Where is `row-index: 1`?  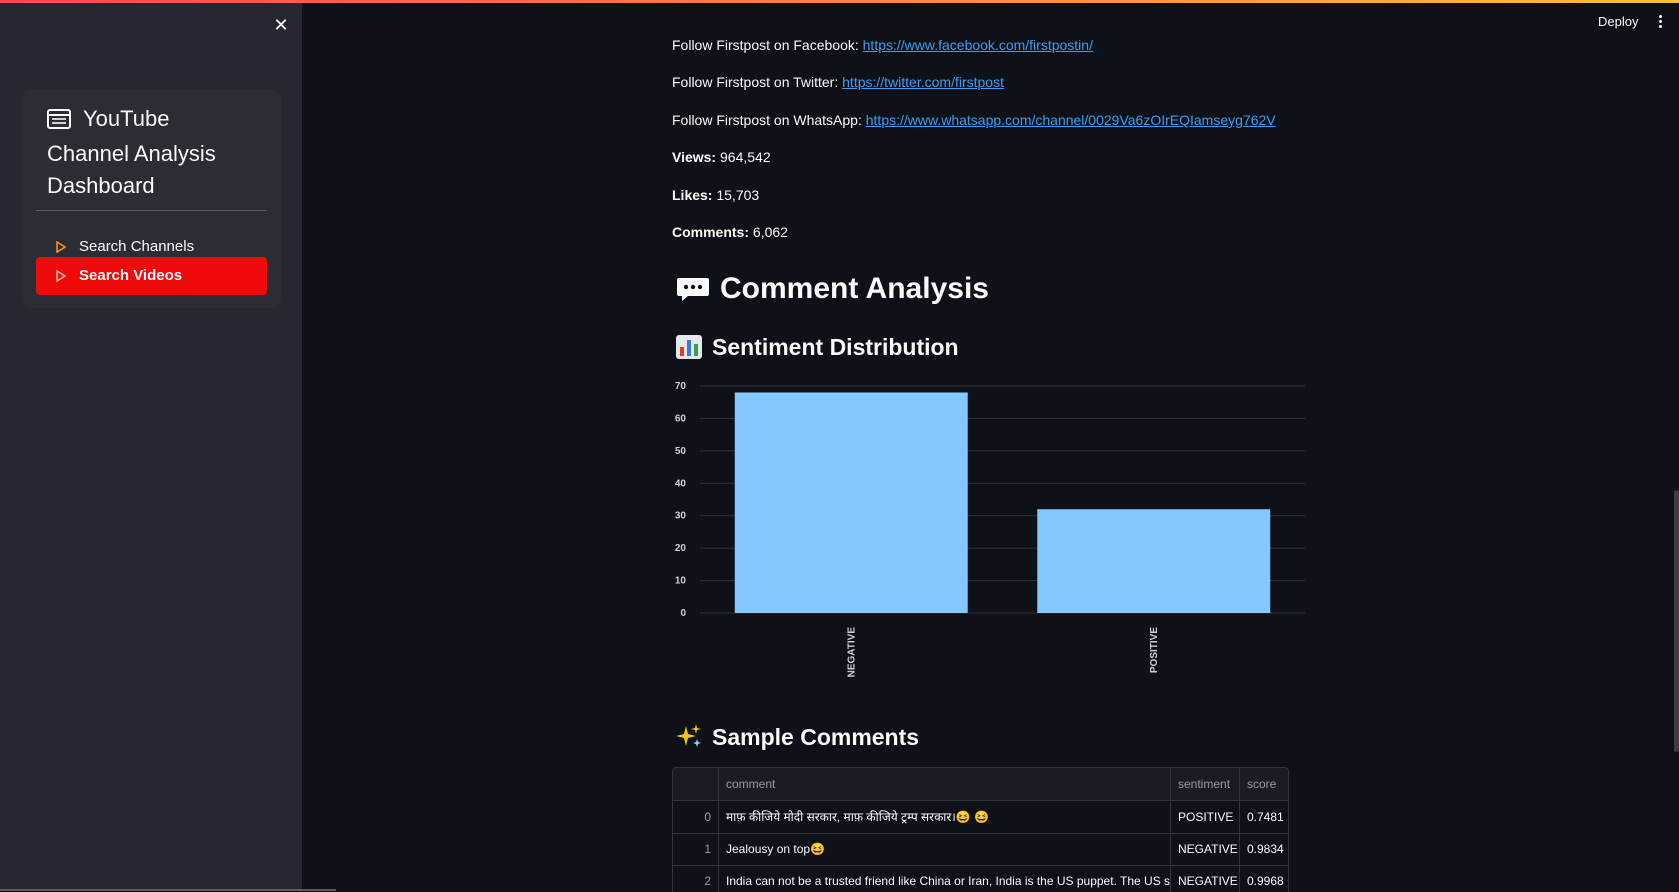
row-index: 1 is located at coordinates (696, 849).